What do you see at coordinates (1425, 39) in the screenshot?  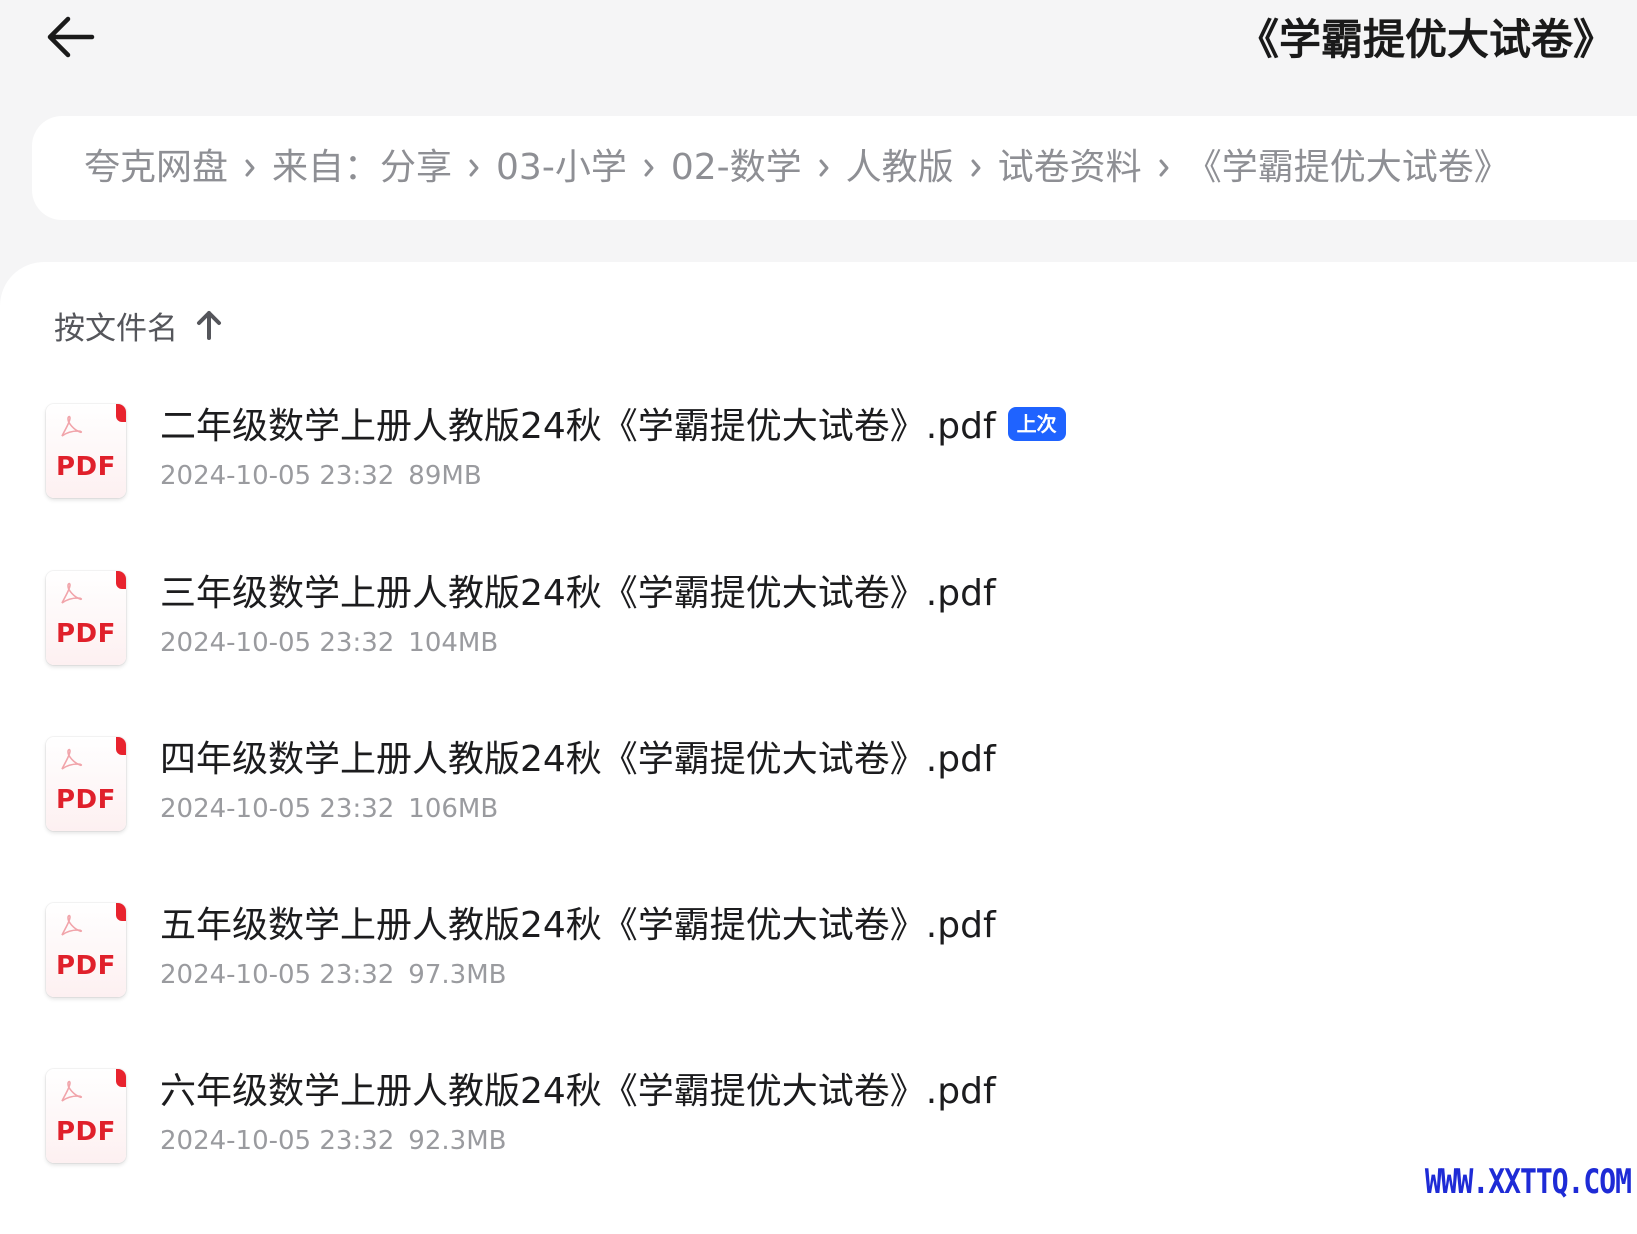 I see `page-title: 《学霸提优大试卷》` at bounding box center [1425, 39].